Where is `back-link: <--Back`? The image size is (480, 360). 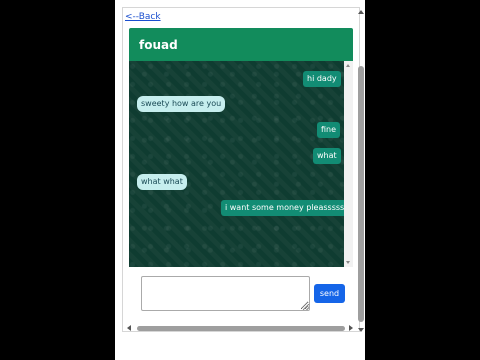 back-link: <--Back is located at coordinates (143, 17).